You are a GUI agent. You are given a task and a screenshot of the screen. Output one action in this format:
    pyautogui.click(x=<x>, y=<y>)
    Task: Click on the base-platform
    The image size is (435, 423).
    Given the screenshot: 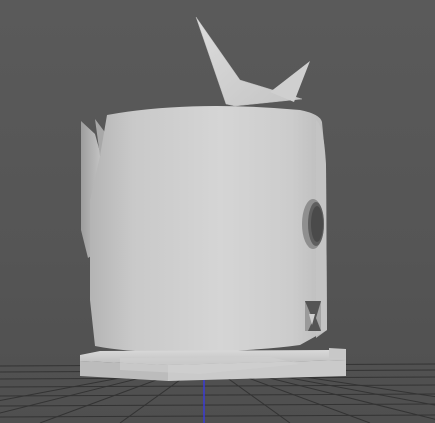 What is the action you would take?
    pyautogui.click(x=213, y=364)
    